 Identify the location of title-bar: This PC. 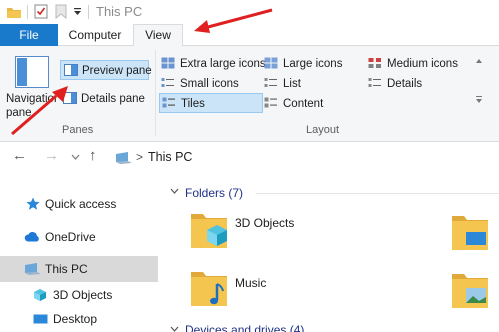
(249, 12).